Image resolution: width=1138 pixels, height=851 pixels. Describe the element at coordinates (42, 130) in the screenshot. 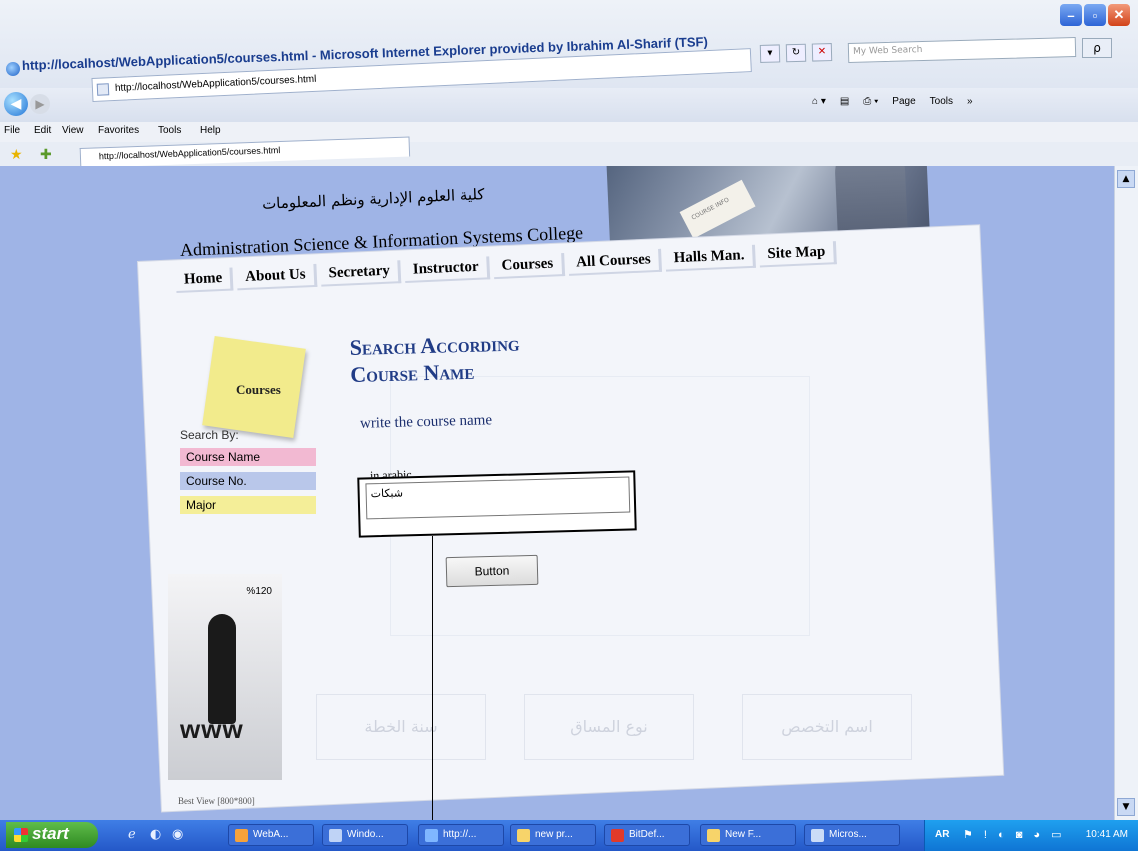

I see `menu-edit: Edit` at that location.